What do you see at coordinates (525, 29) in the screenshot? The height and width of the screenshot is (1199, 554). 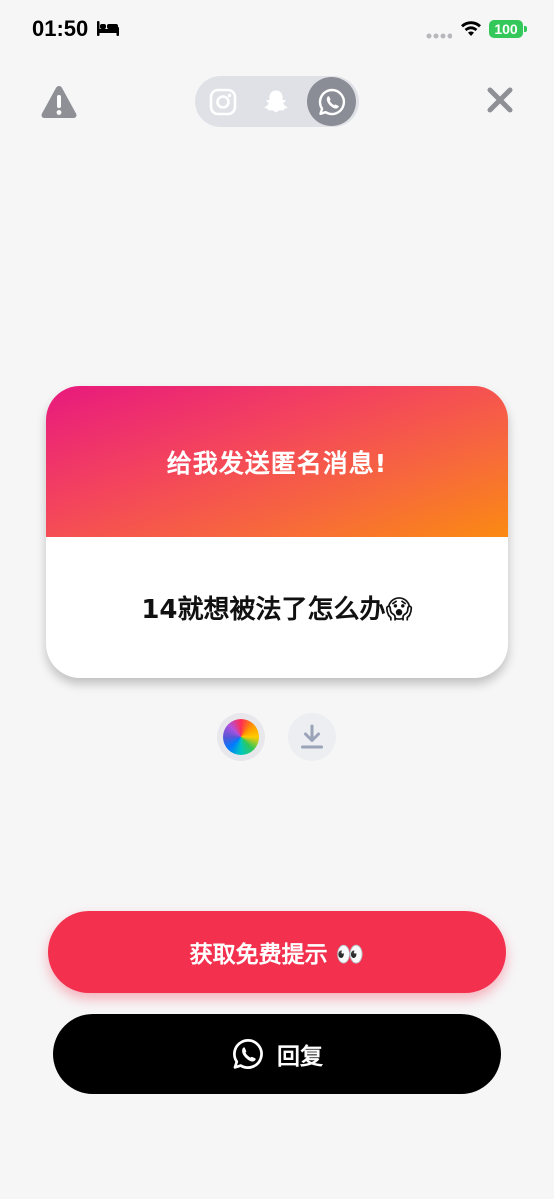 I see `battery-cap` at bounding box center [525, 29].